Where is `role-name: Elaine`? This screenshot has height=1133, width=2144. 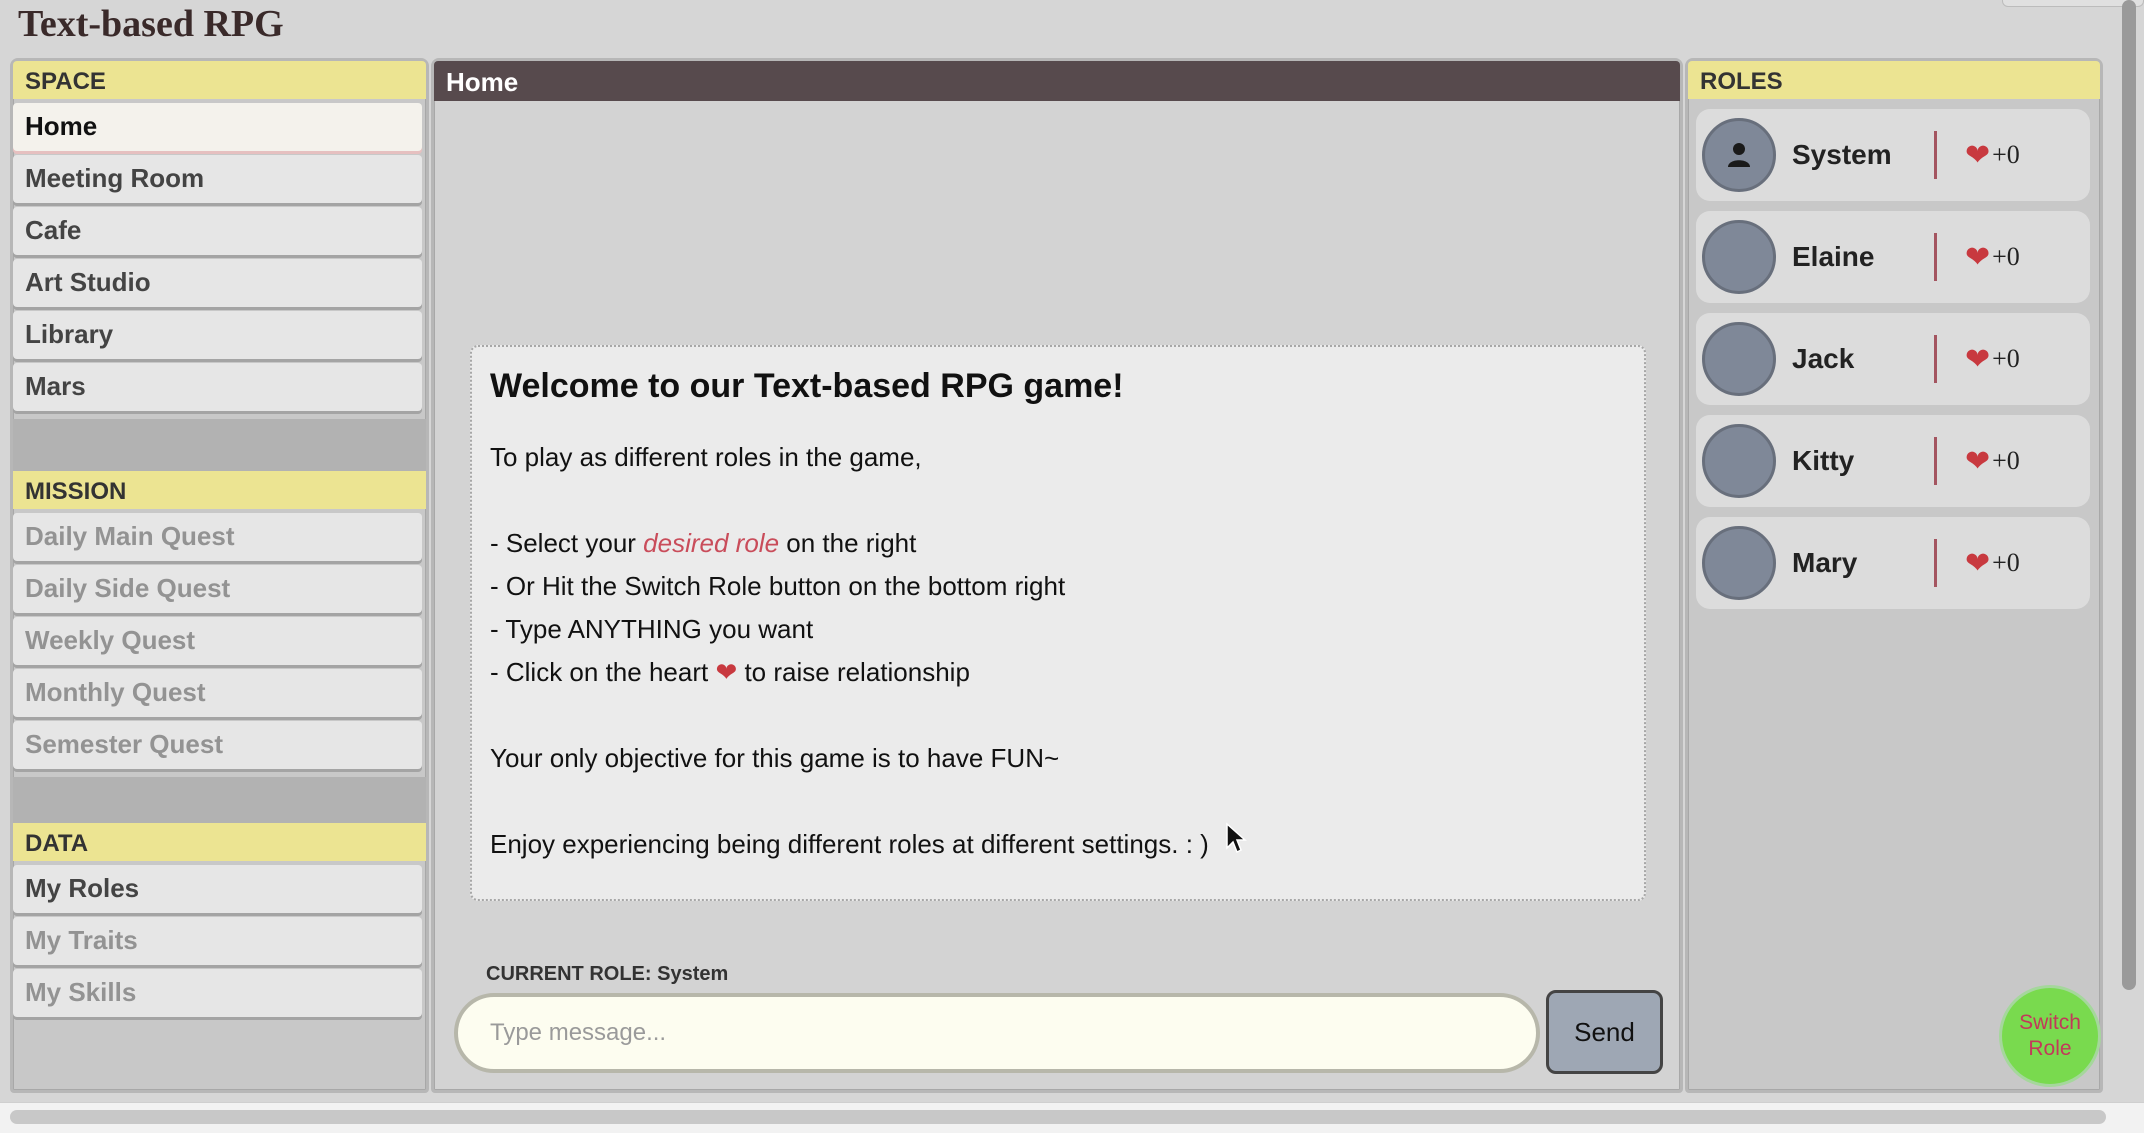
role-name: Elaine is located at coordinates (1833, 256).